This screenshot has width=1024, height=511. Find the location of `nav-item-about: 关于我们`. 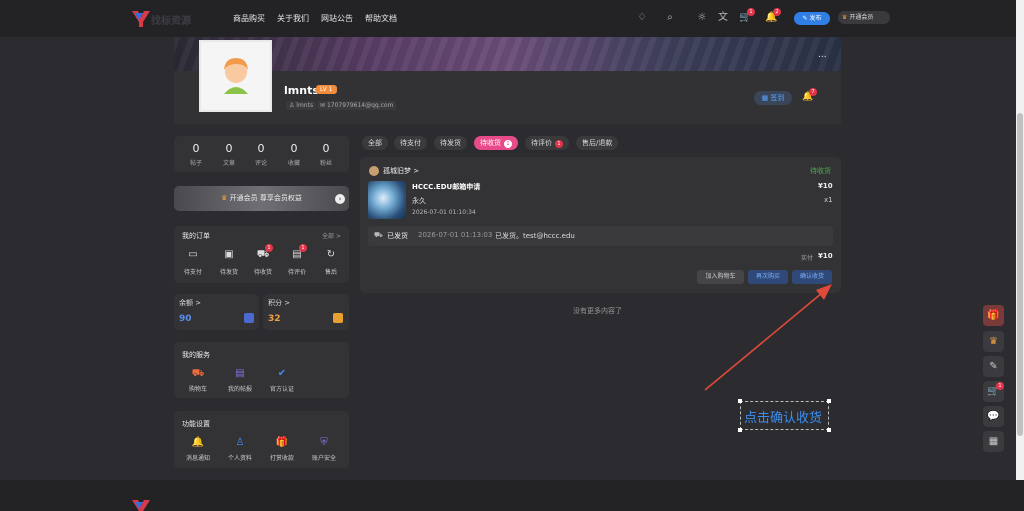

nav-item-about: 关于我们 is located at coordinates (293, 18).